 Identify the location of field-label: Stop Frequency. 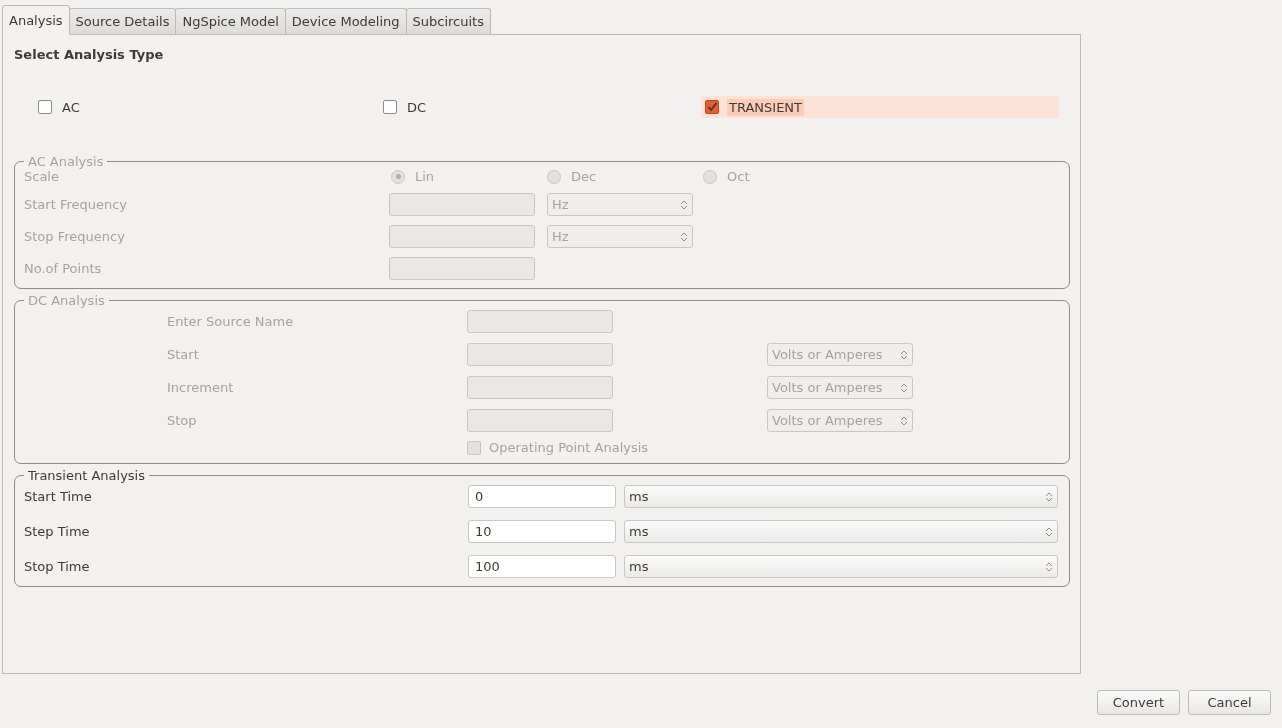
(75, 236).